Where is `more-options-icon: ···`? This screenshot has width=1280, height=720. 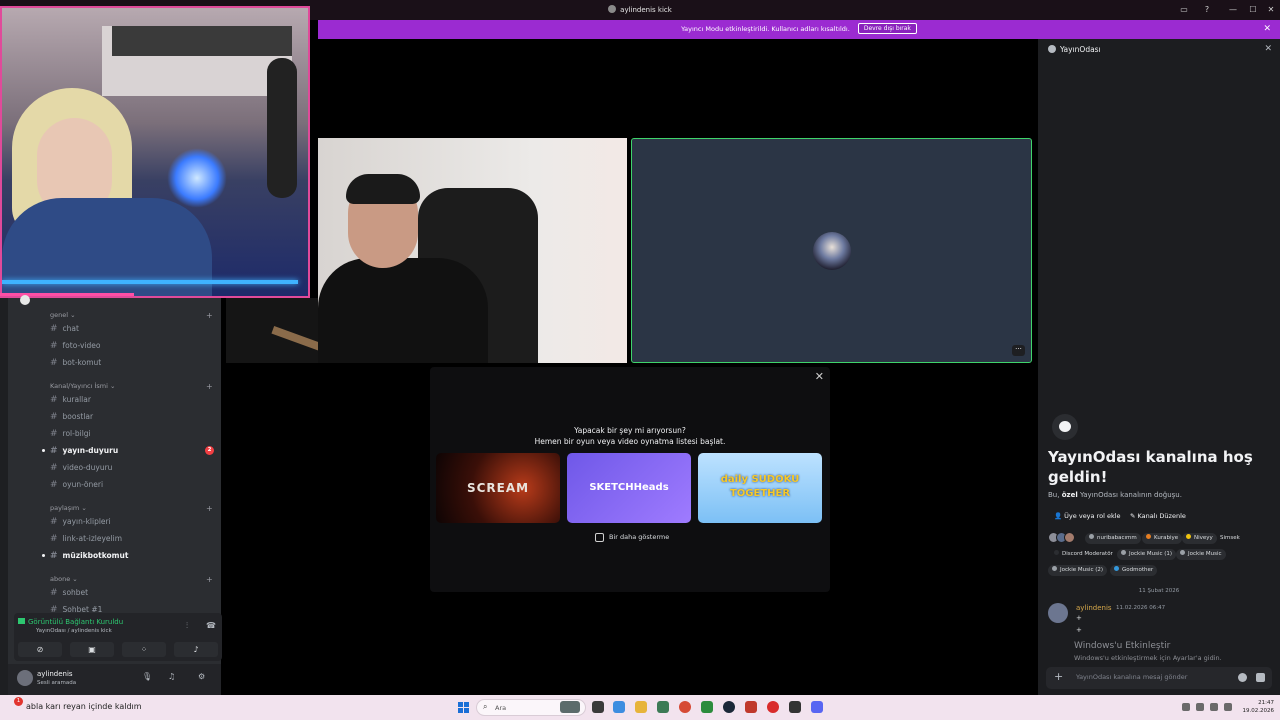
more-options-icon: ··· is located at coordinates (1018, 350).